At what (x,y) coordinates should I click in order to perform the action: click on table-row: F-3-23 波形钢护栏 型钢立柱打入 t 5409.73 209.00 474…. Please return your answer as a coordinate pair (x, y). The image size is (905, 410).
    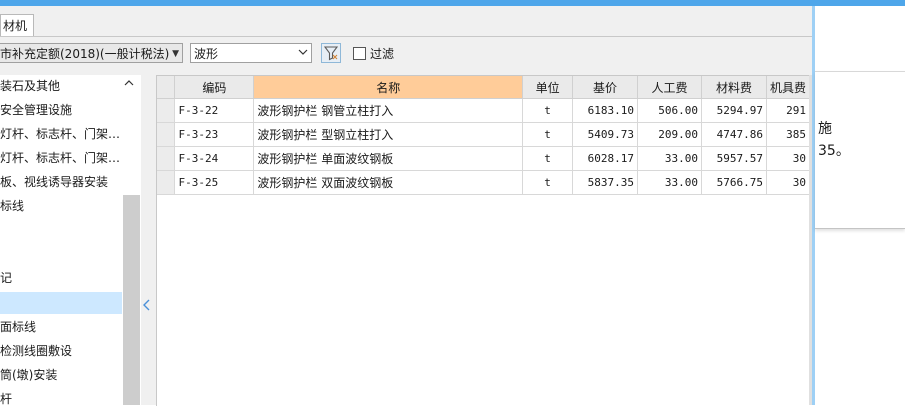
    Looking at the image, I should click on (483, 134).